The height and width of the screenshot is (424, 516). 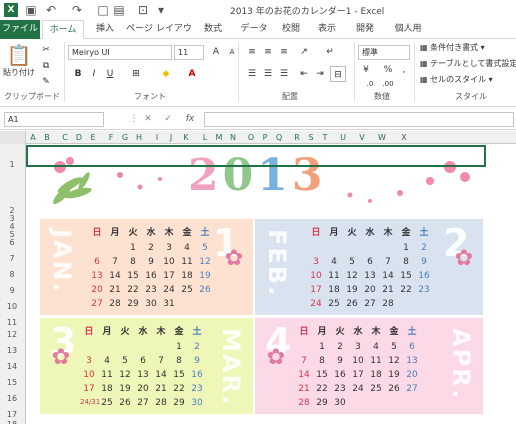 I want to click on tab-data: データ, so click(x=254, y=29).